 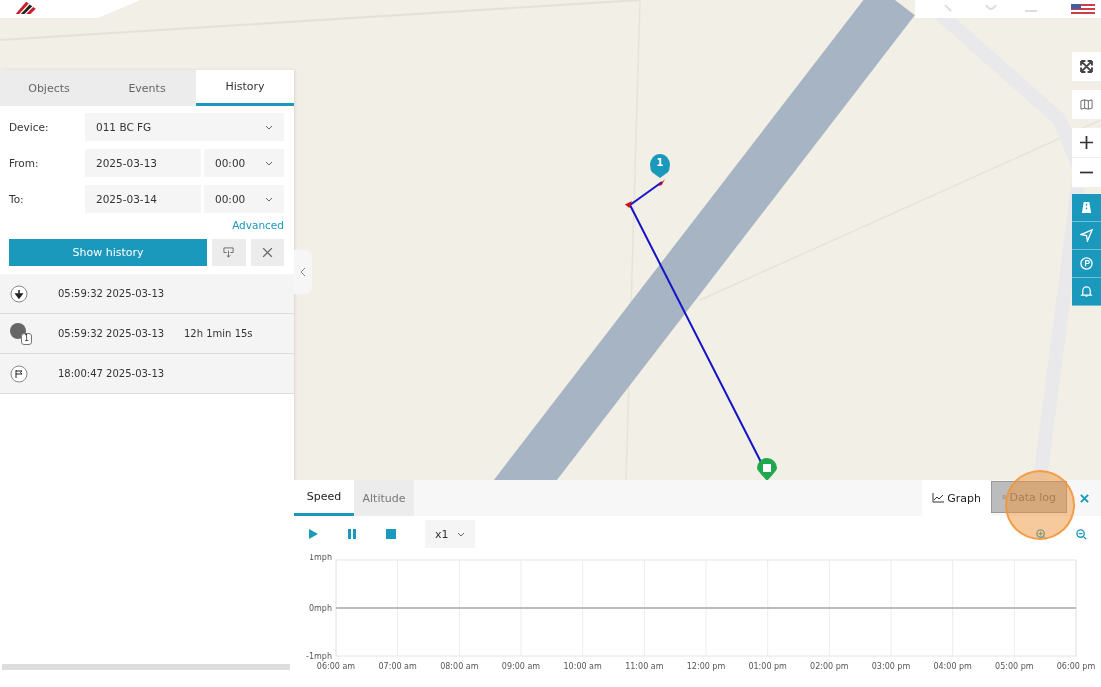 What do you see at coordinates (17, 199) in the screenshot?
I see `field-label: To:` at bounding box center [17, 199].